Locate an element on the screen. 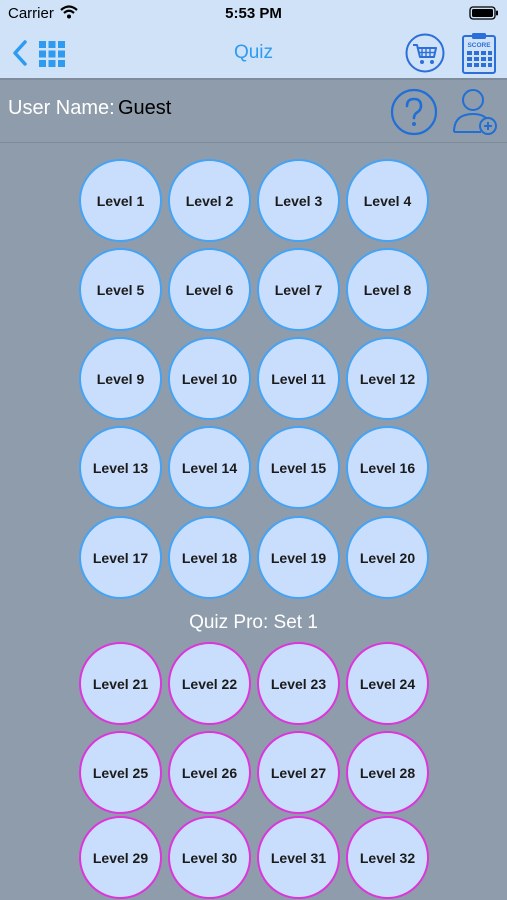  level-button: Level 4 is located at coordinates (387, 200).